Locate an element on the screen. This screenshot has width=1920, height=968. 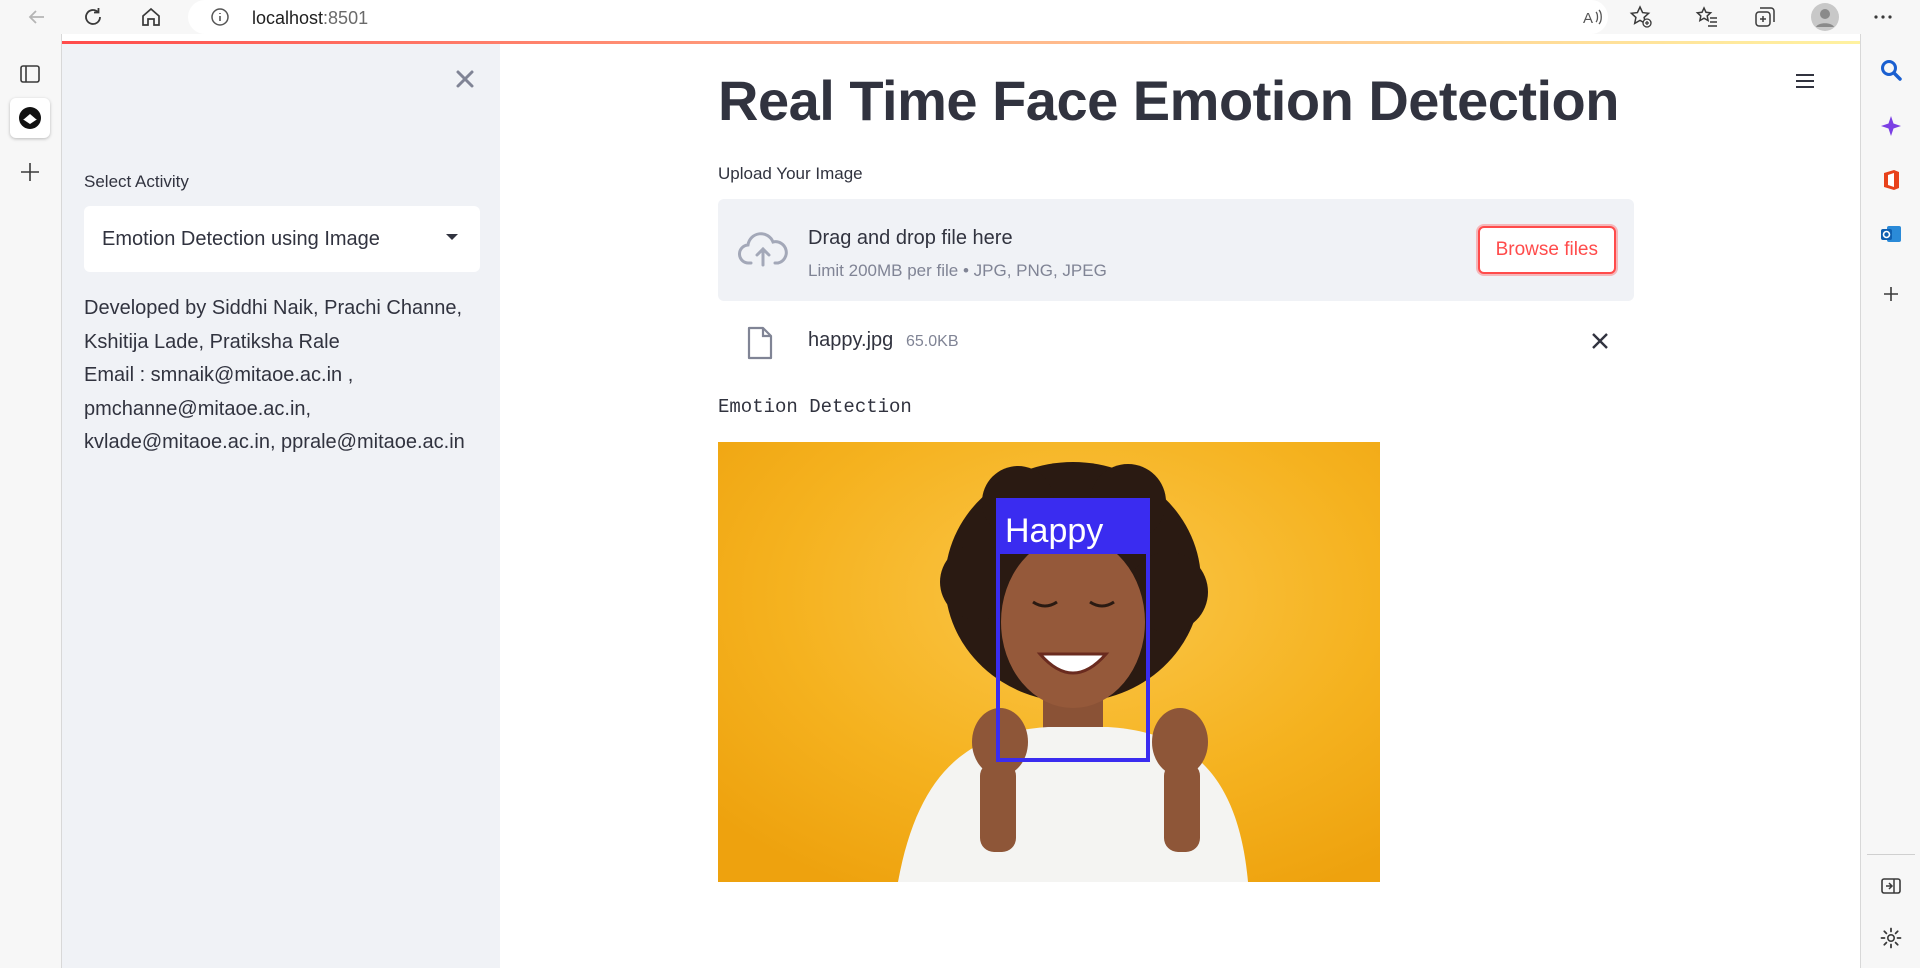
tab-actions-icon is located at coordinates (30, 76).